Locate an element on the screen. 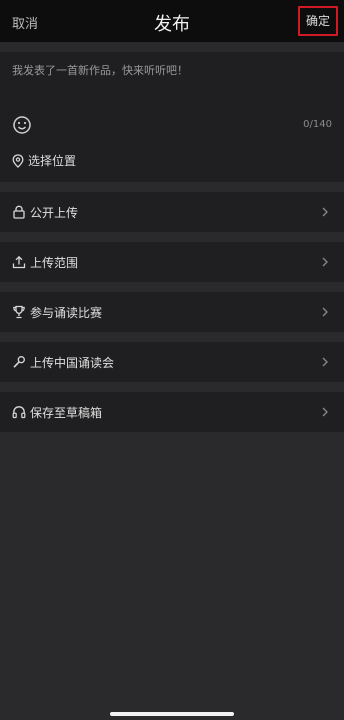 Image resolution: width=344 pixels, height=720 pixels. select-location-button: 选择位置 is located at coordinates (44, 160).